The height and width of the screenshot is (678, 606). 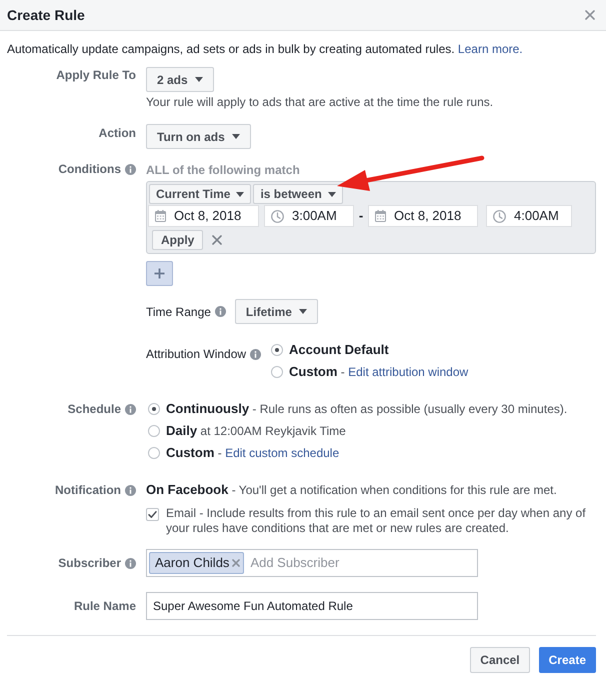 What do you see at coordinates (500, 660) in the screenshot?
I see `cancel-button: Cancel` at bounding box center [500, 660].